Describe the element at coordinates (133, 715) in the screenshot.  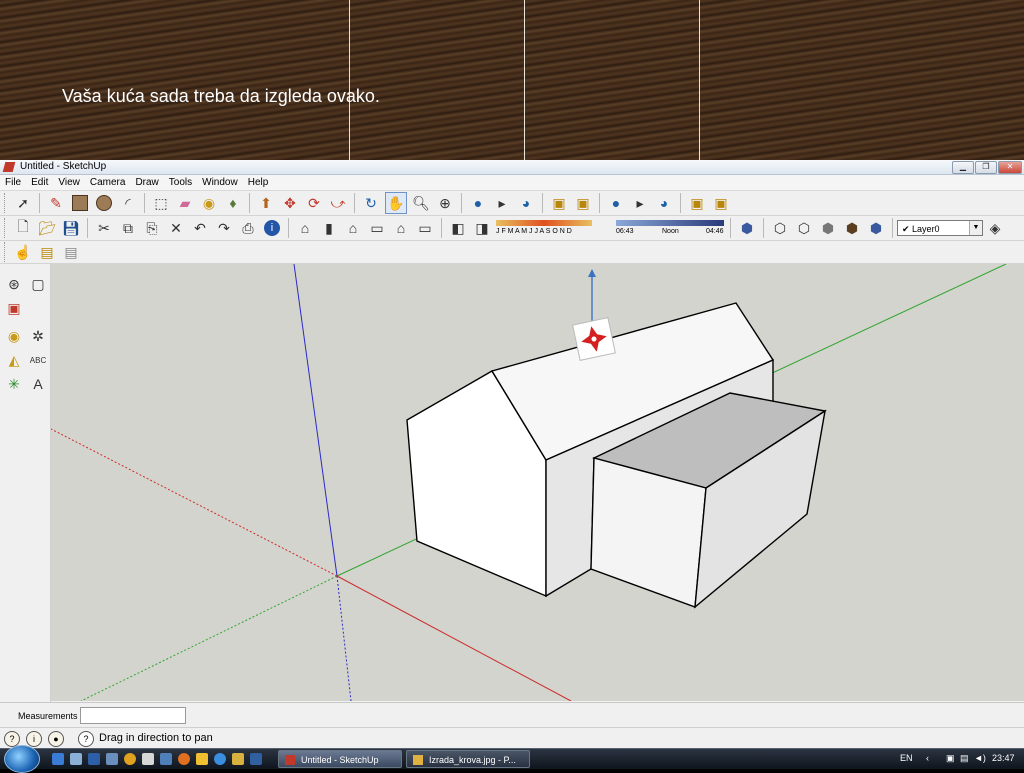
I see `measurements-input` at that location.